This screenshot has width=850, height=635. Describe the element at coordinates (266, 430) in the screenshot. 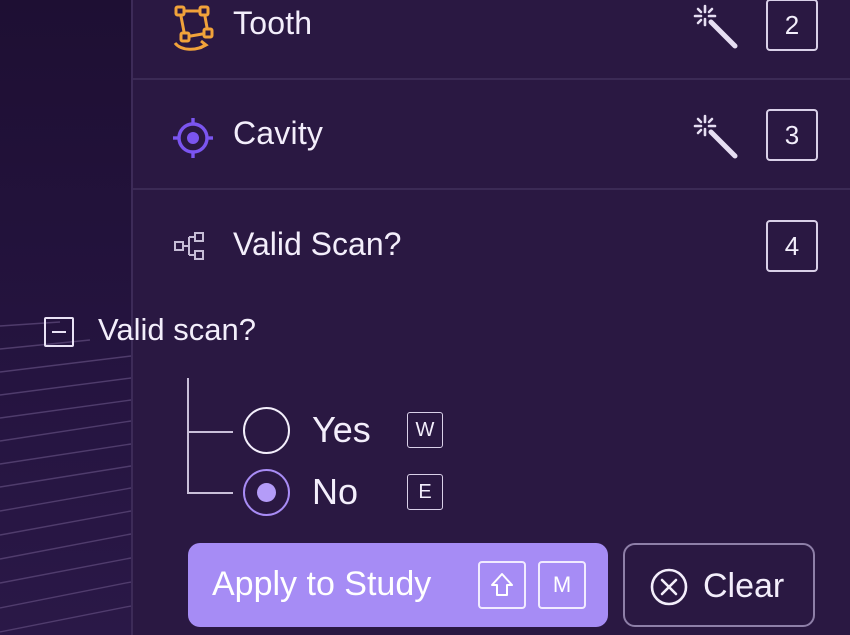

I see `radio-button` at that location.